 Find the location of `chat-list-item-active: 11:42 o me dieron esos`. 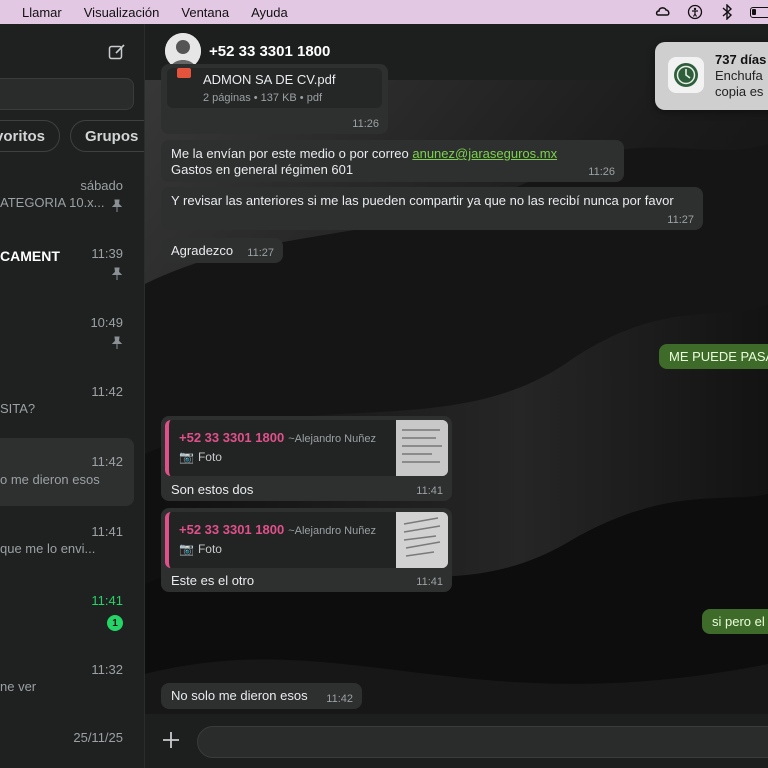

chat-list-item-active: 11:42 o me dieron esos is located at coordinates (67, 472).